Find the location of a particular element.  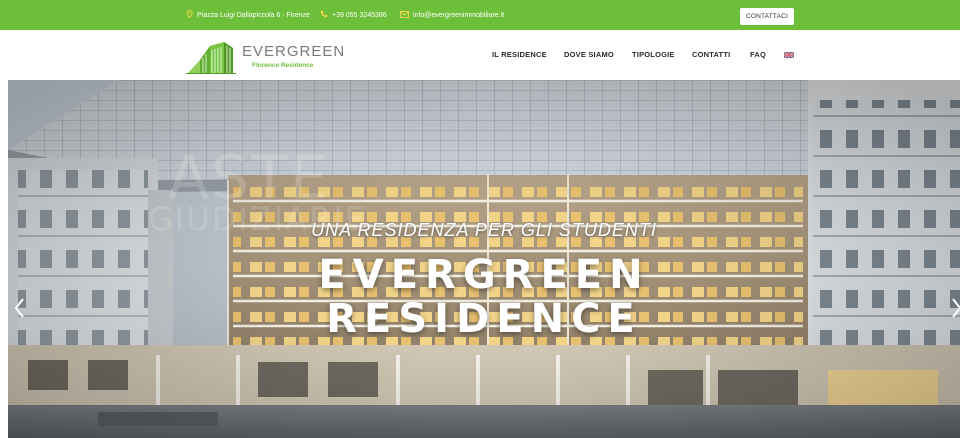

address-text: Piazza Luigi Dallapiccola 6 - Firenze is located at coordinates (253, 15).